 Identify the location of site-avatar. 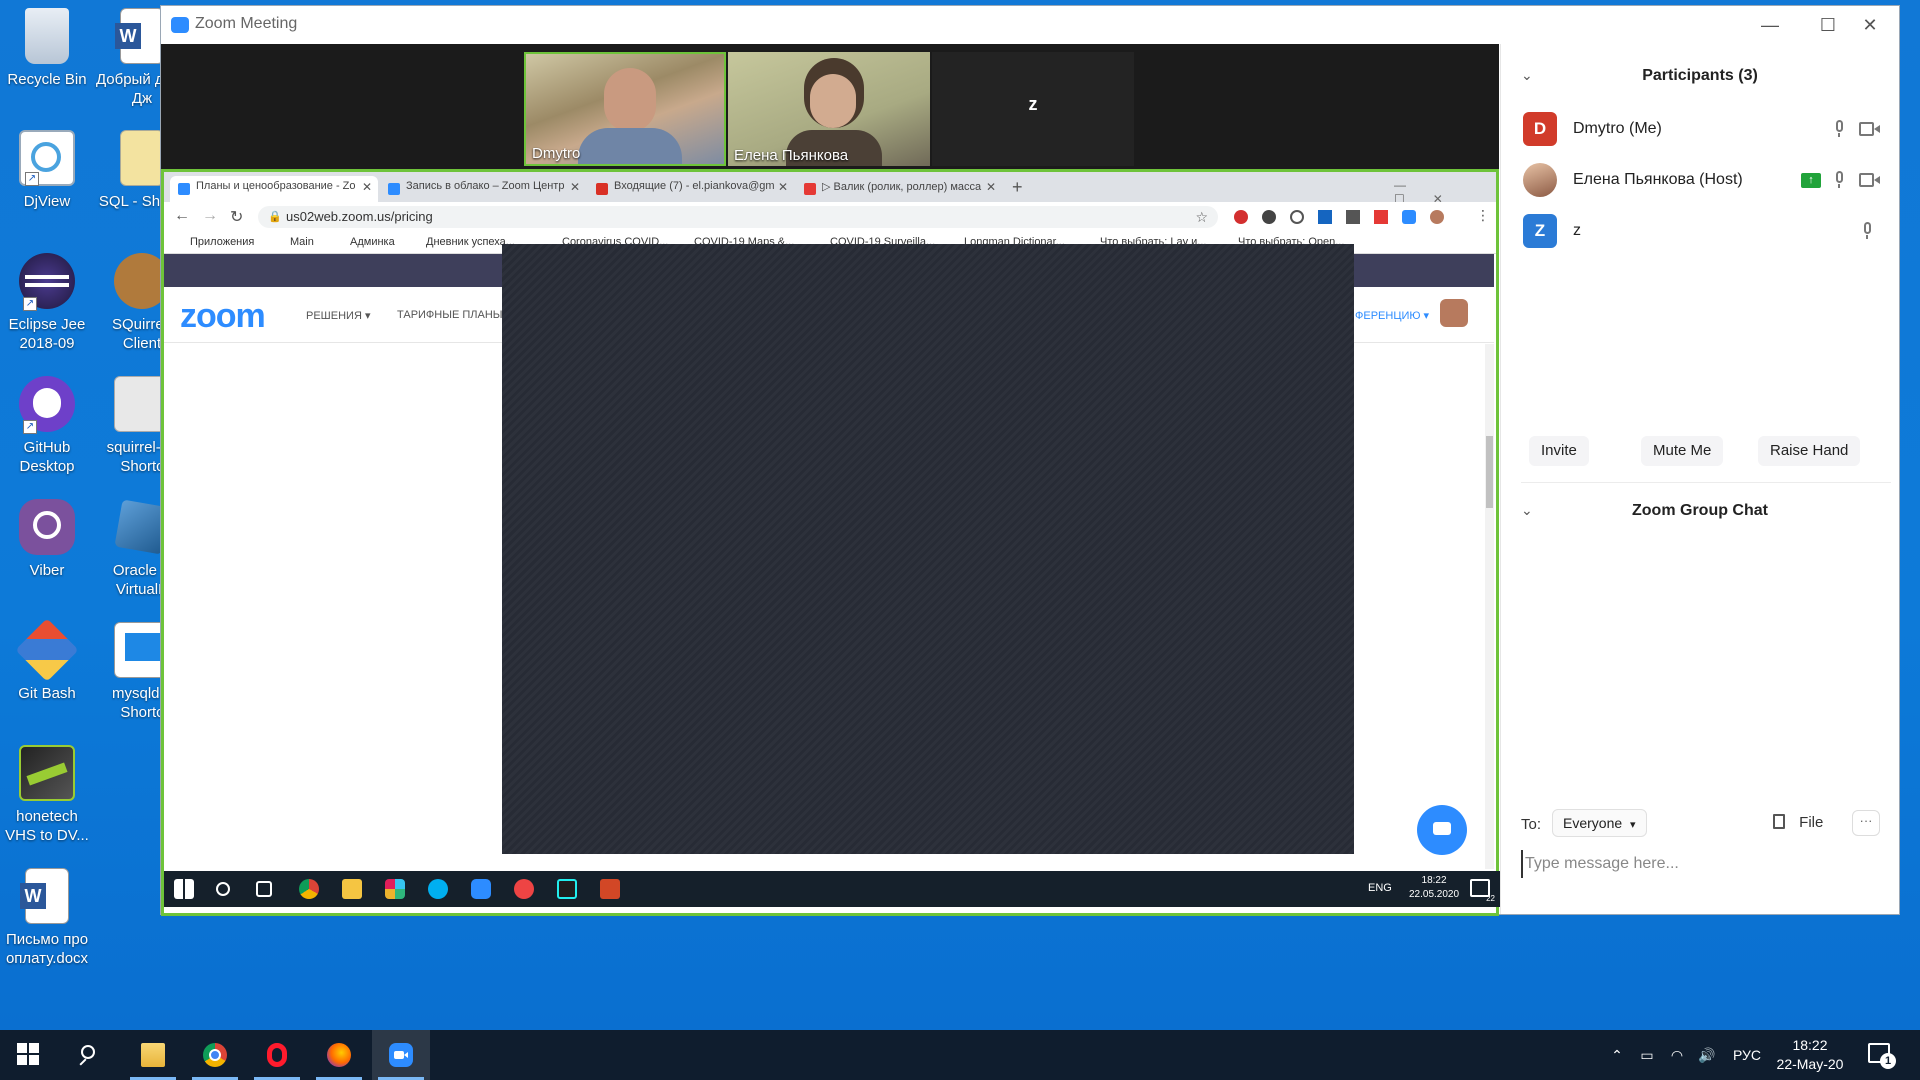
(1454, 313).